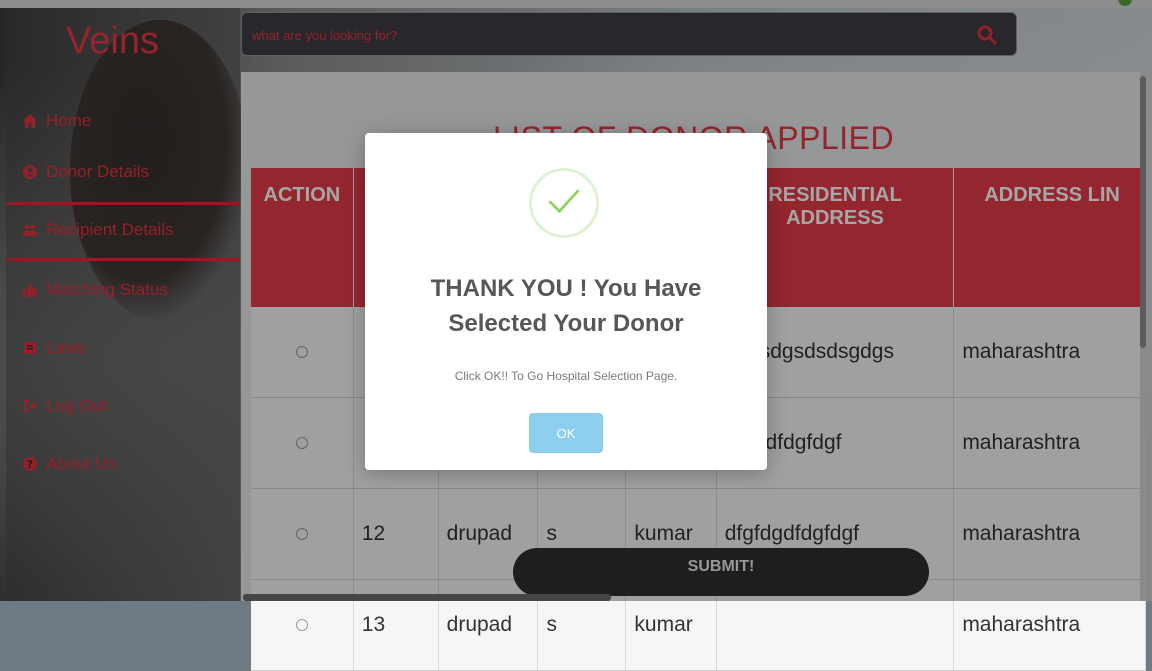 Image resolution: width=1152 pixels, height=671 pixels. Describe the element at coordinates (566, 433) in the screenshot. I see `ok-button: OK` at that location.